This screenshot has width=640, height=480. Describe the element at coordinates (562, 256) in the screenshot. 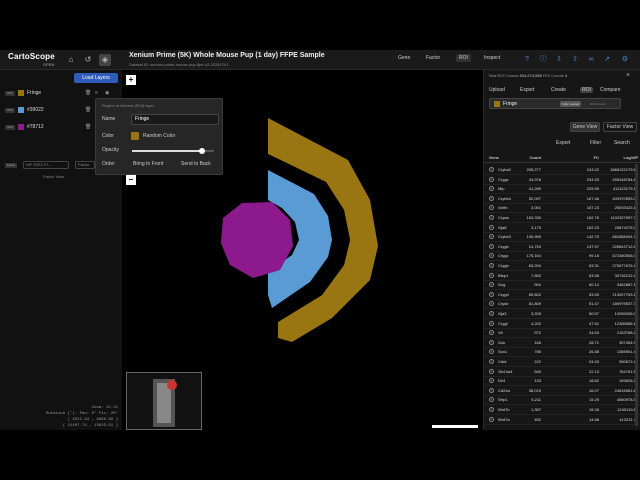

I see `table-row: + Crygc 175,164 99.18 672450506.07` at that location.